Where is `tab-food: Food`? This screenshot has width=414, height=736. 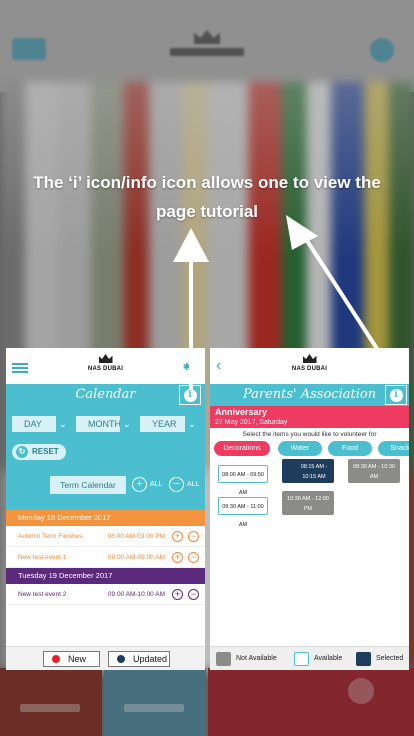
tab-food: Food is located at coordinates (350, 448).